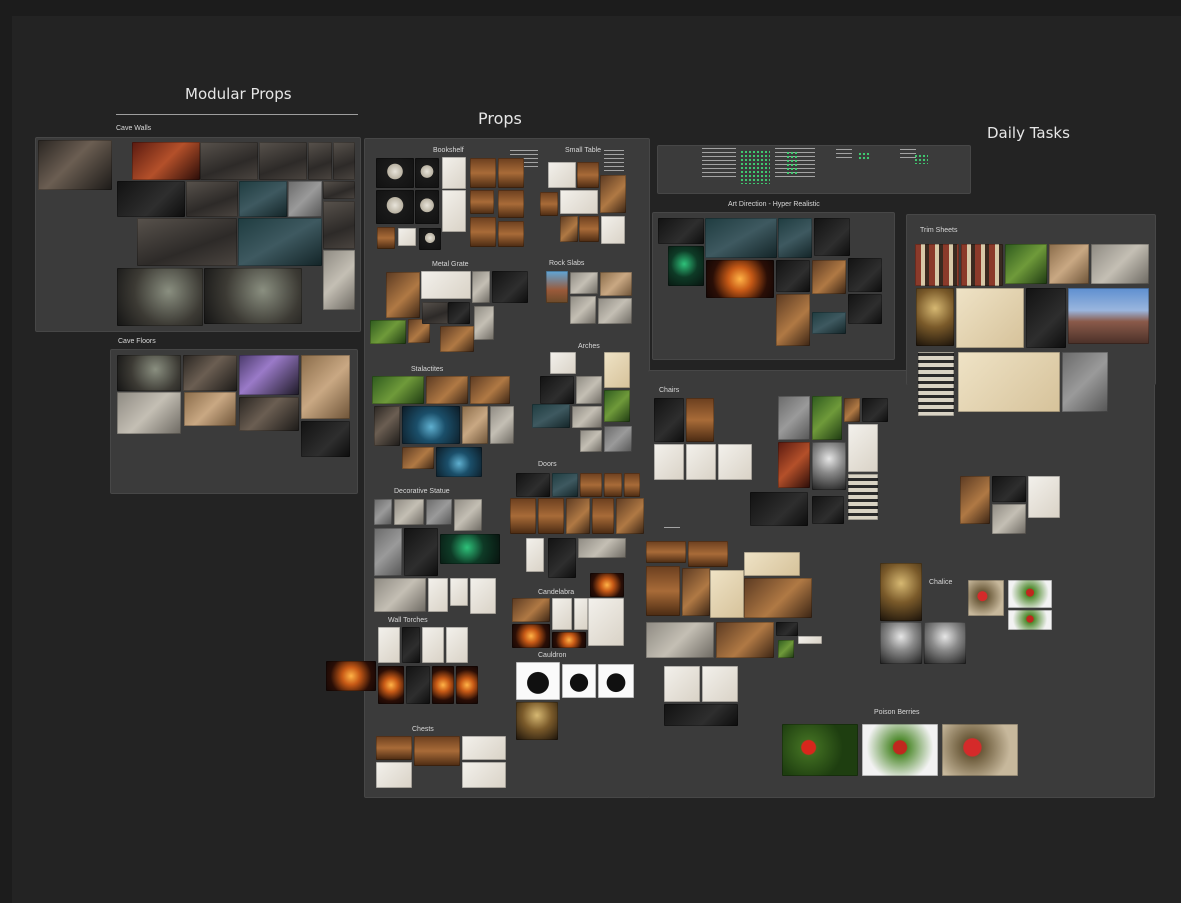 The height and width of the screenshot is (903, 1181). I want to click on chest-image, so click(394, 775).